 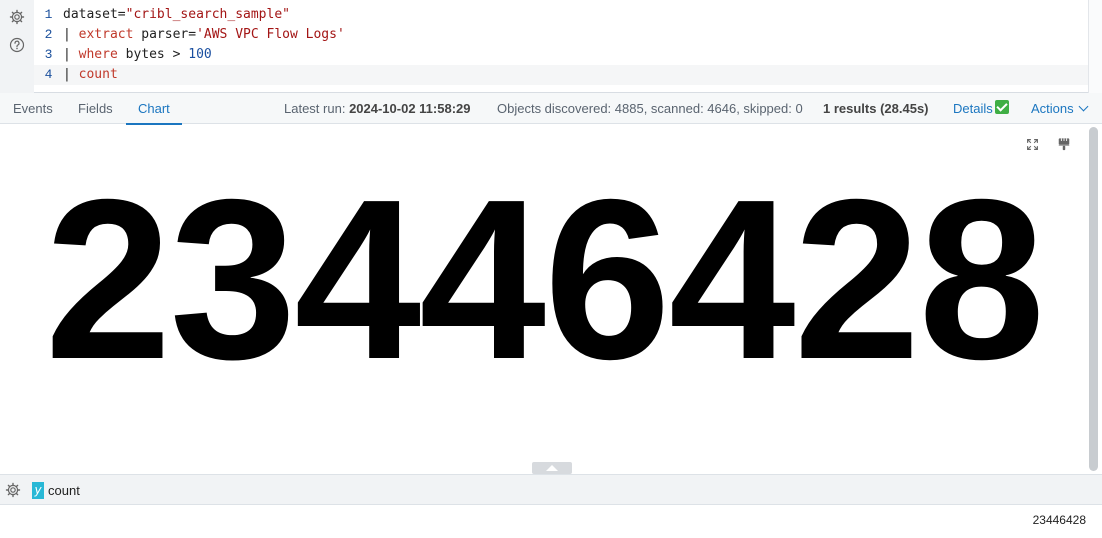 I want to click on latest-run-value: 2024-10-02 11:58:29, so click(x=410, y=108).